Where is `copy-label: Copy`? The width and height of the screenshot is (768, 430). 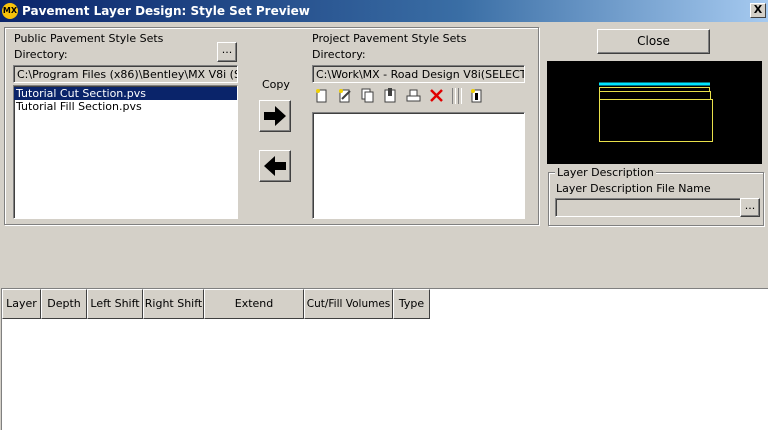
copy-label: Copy is located at coordinates (276, 84).